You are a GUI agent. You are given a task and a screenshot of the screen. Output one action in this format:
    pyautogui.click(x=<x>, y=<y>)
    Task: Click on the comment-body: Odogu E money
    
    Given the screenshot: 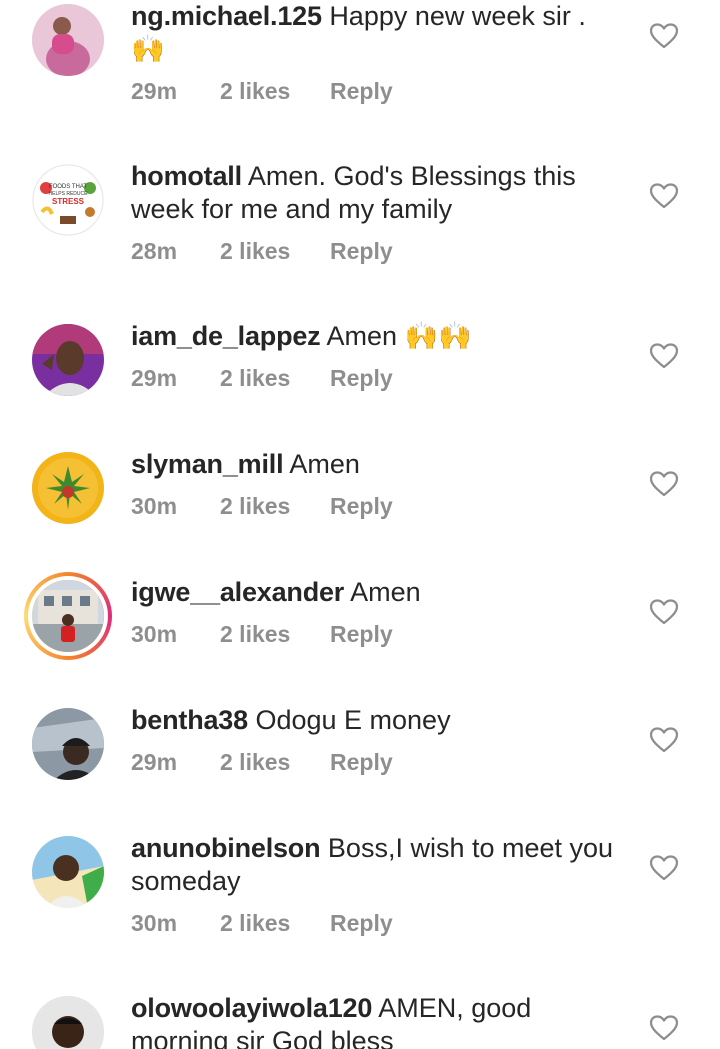 What is the action you would take?
    pyautogui.click(x=353, y=720)
    